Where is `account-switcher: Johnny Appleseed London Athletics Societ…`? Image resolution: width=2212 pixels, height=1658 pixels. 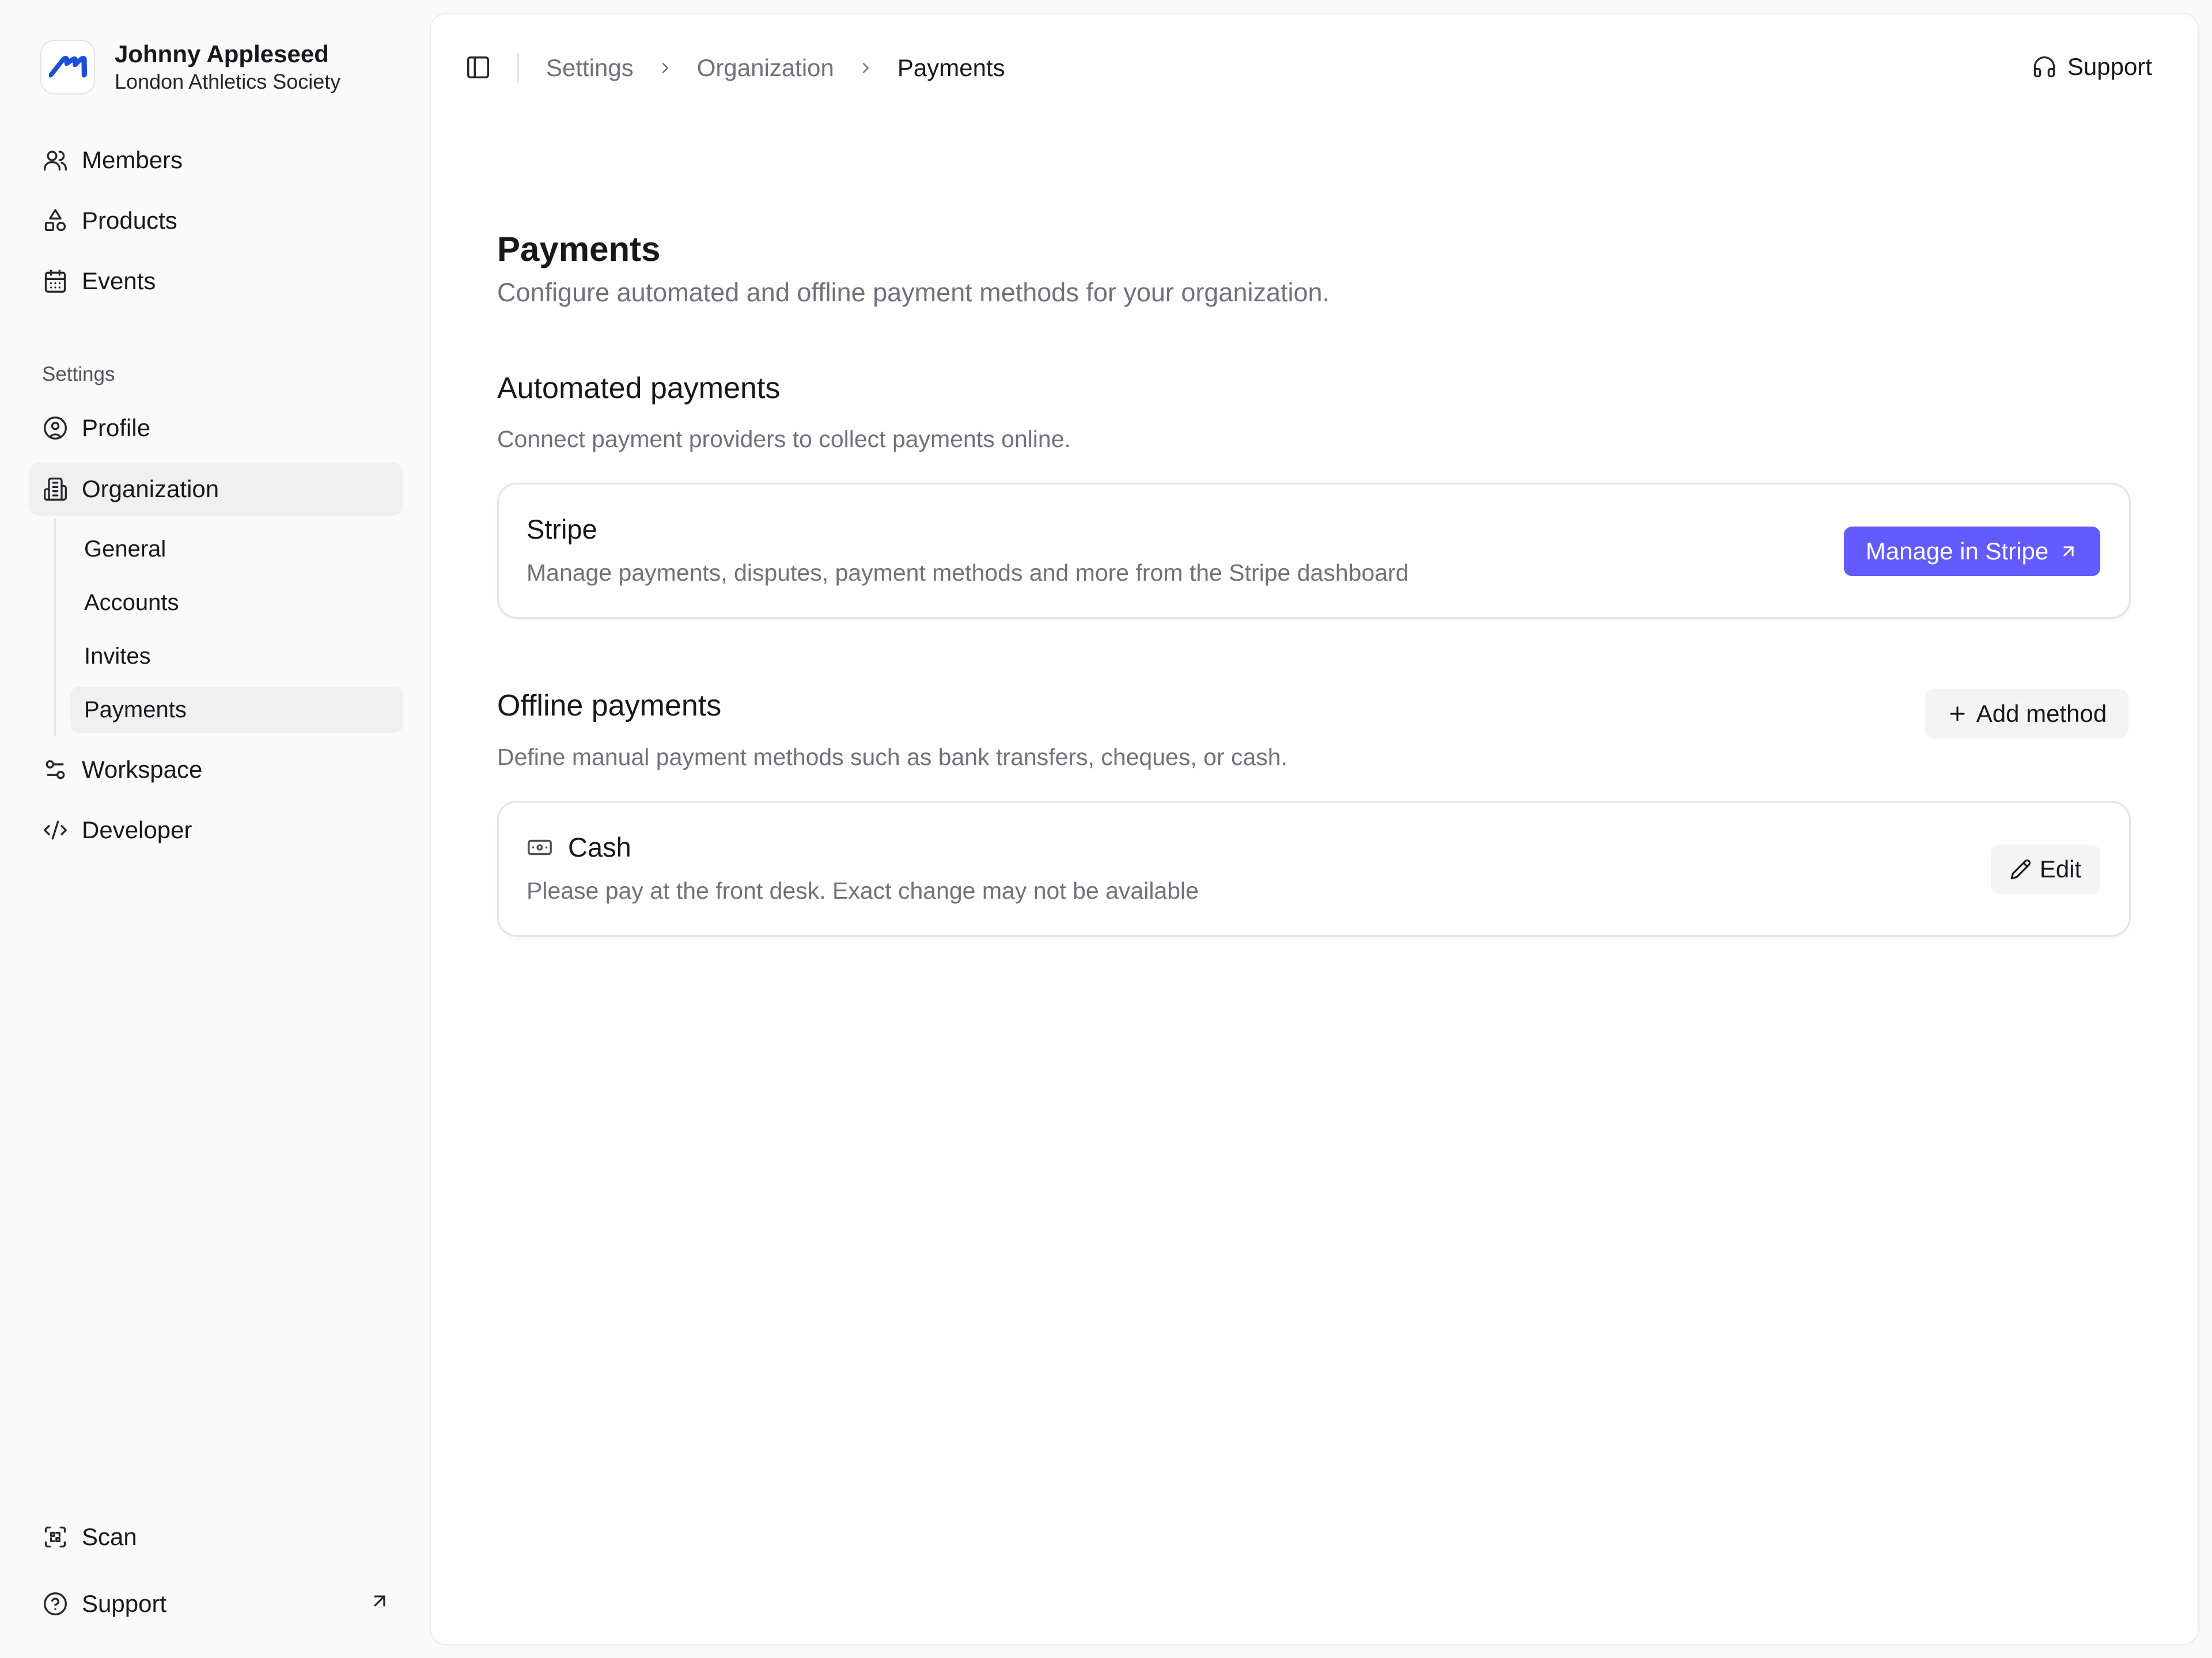
account-switcher: Johnny Appleseed London Athletics Societ… is located at coordinates (190, 66).